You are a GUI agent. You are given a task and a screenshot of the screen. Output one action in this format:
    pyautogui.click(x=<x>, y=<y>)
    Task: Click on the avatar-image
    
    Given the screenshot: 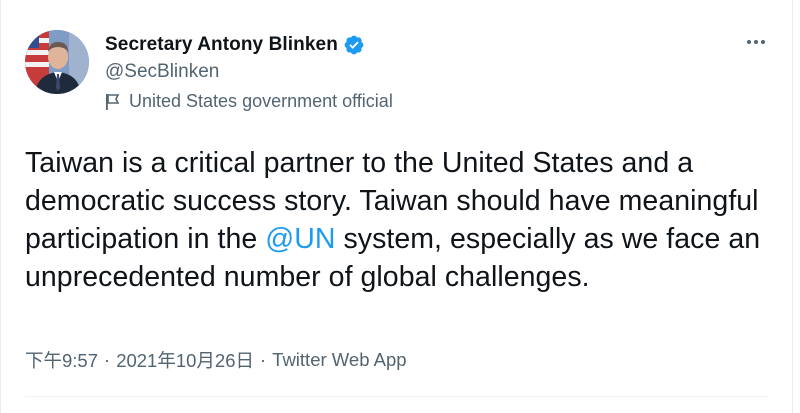 What is the action you would take?
    pyautogui.click(x=57, y=62)
    